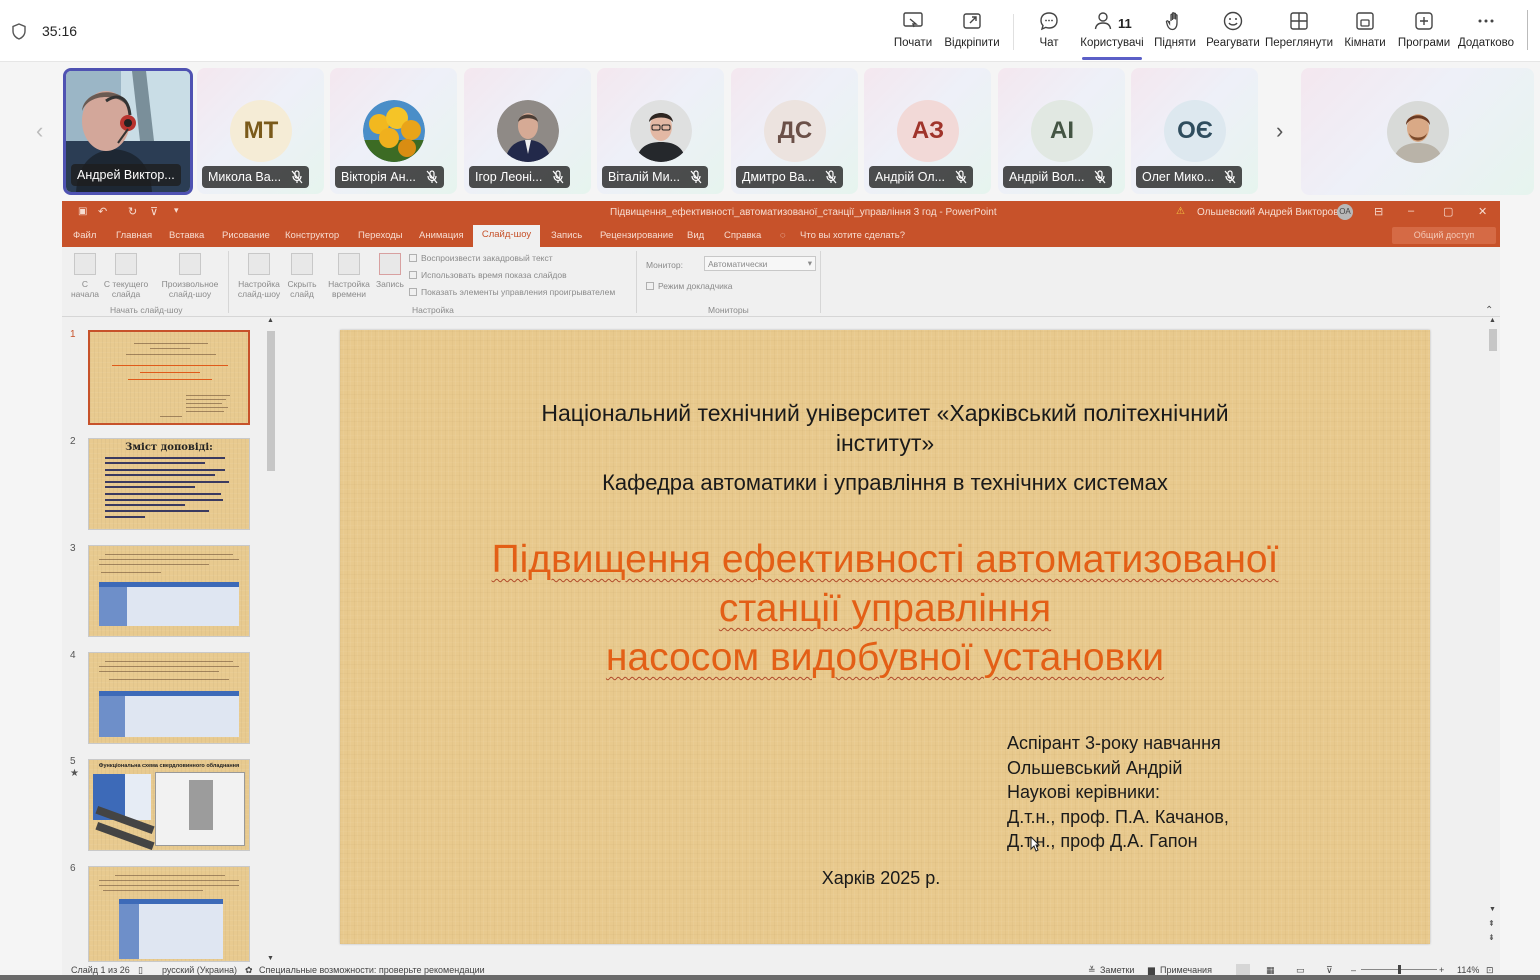 The height and width of the screenshot is (980, 1540). What do you see at coordinates (558, 177) in the screenshot?
I see `mic-muted-icon` at bounding box center [558, 177].